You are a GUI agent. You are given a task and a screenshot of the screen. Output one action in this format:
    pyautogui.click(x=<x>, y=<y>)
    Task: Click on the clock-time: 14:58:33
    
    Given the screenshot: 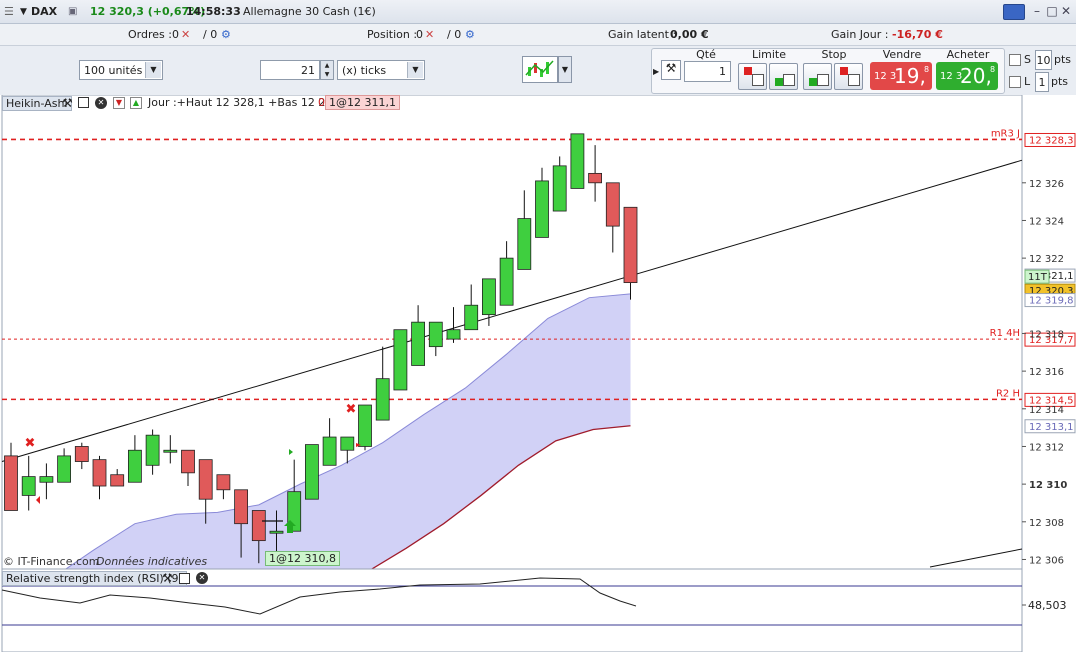 What is the action you would take?
    pyautogui.click(x=213, y=11)
    